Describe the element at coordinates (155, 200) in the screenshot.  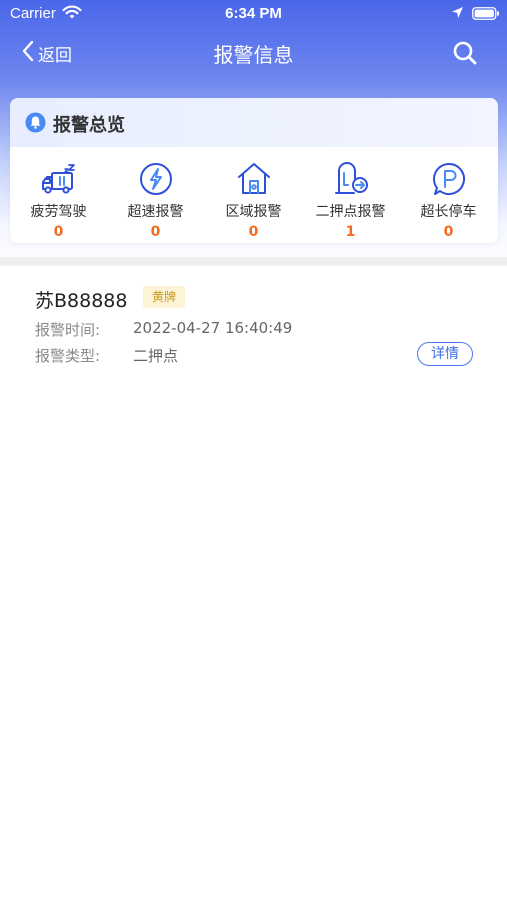
I see `alarm-item-speeding: 超速报警 0` at that location.